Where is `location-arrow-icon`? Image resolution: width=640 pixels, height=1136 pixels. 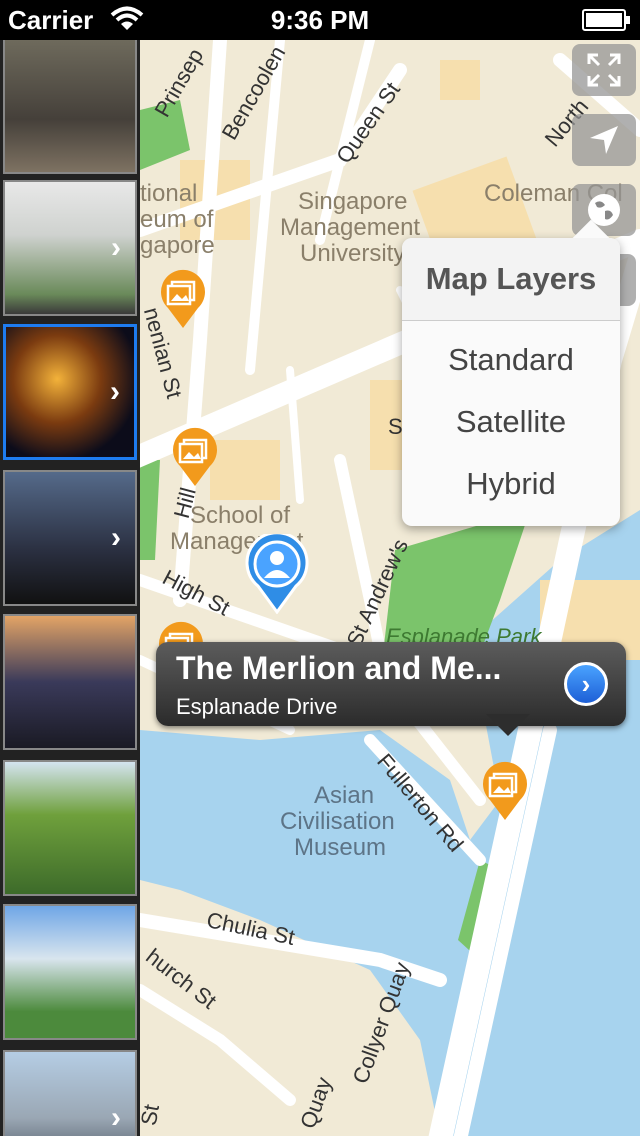
location-arrow-icon is located at coordinates (604, 140).